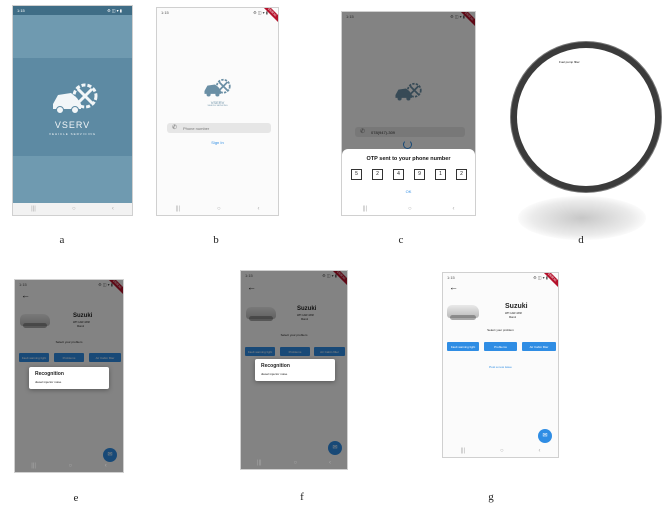  I want to click on sign-in-button: Sign In, so click(217, 142).